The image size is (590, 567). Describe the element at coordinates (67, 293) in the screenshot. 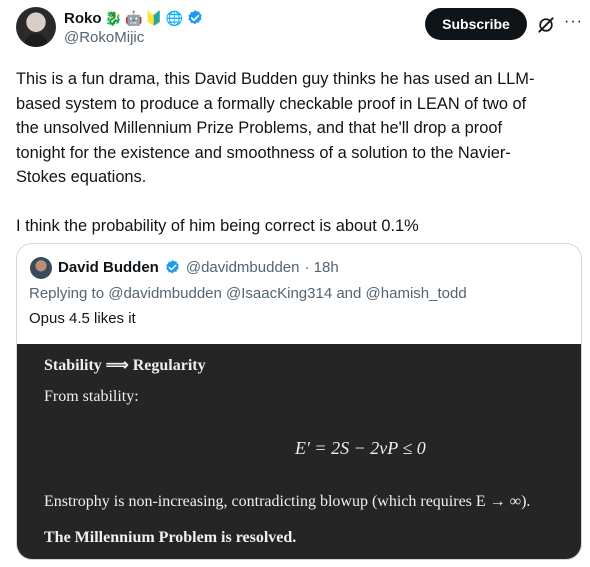

I see `replying-to-label: Replying to` at that location.